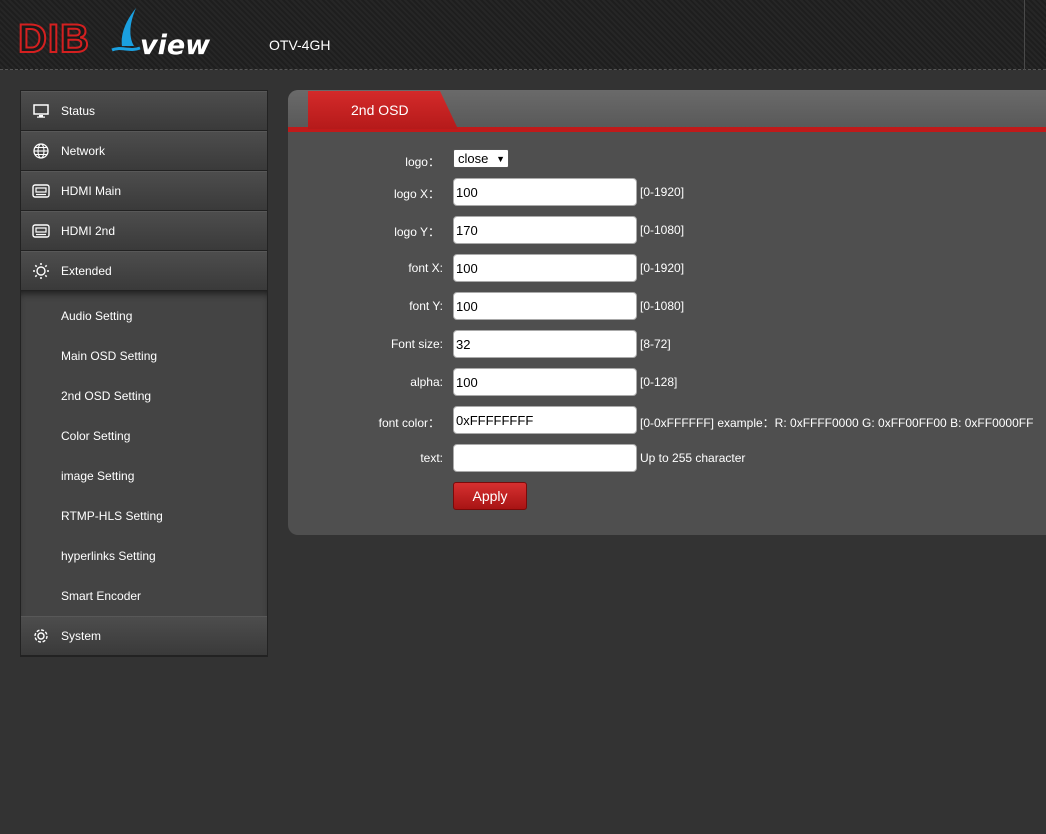  What do you see at coordinates (659, 382) in the screenshot?
I see `alpha-range: [0-128]` at bounding box center [659, 382].